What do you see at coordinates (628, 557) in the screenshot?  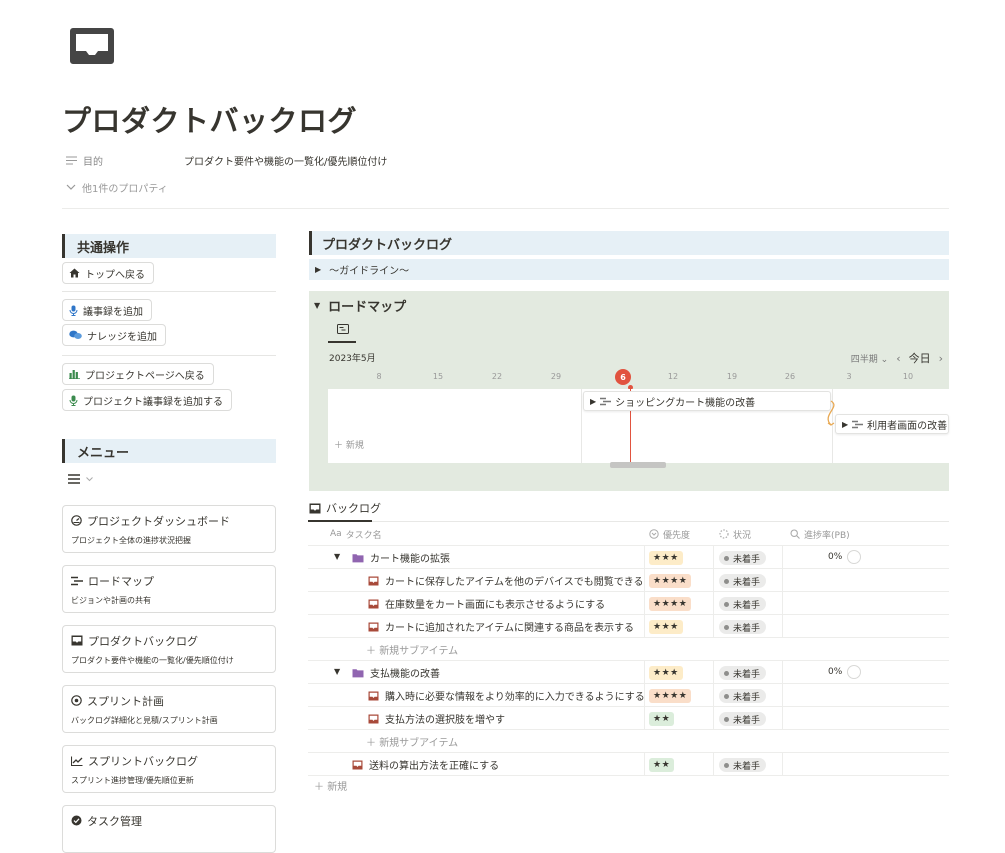 I see `table-row: ▼ カート機能の拡張 ★★★ 未着手 0%` at bounding box center [628, 557].